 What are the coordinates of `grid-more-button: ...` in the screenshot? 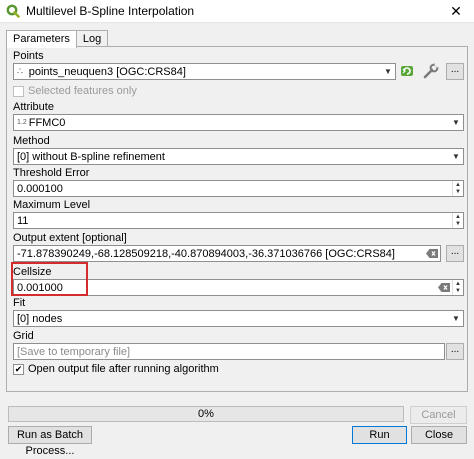 It's located at (455, 351).